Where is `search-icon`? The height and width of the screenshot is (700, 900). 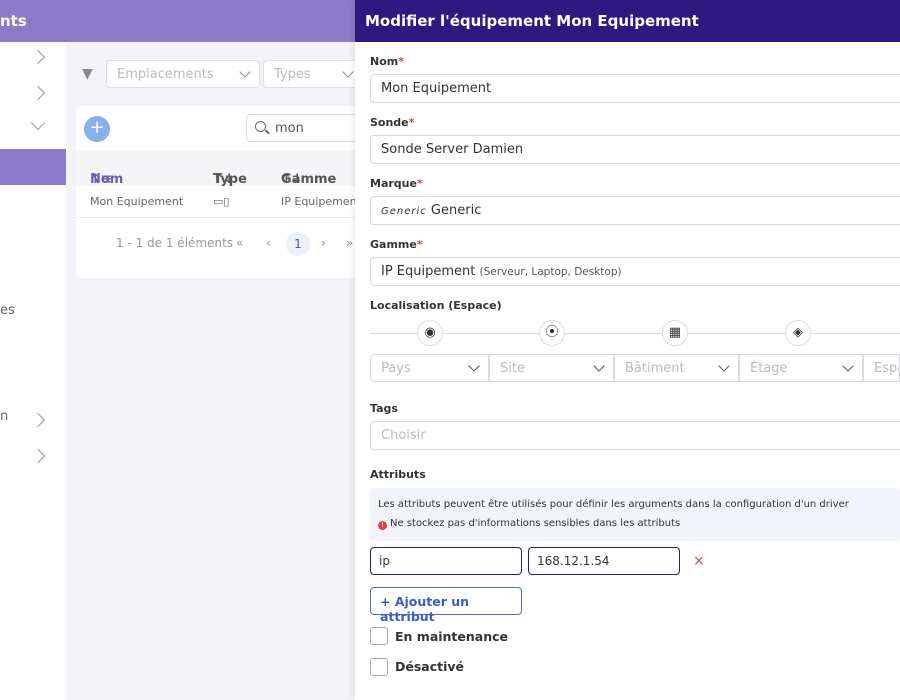 search-icon is located at coordinates (260, 126).